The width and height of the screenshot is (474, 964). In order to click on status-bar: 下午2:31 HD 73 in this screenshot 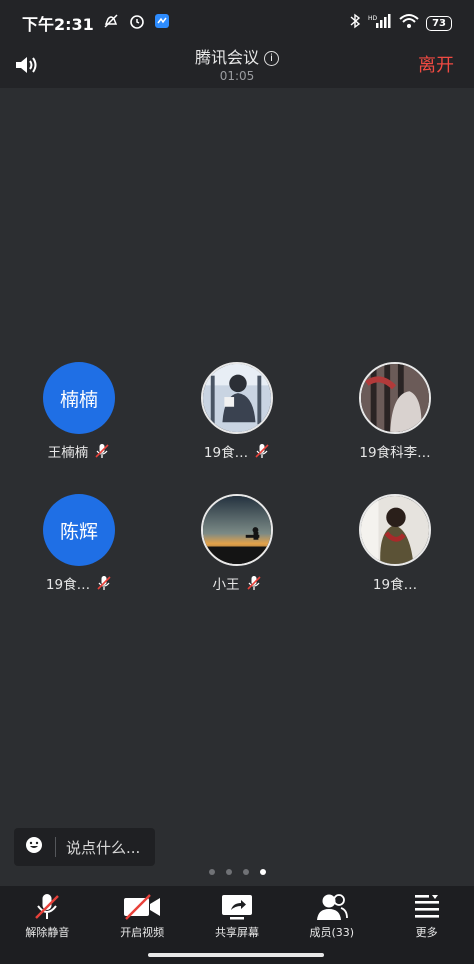, I will do `click(237, 23)`.